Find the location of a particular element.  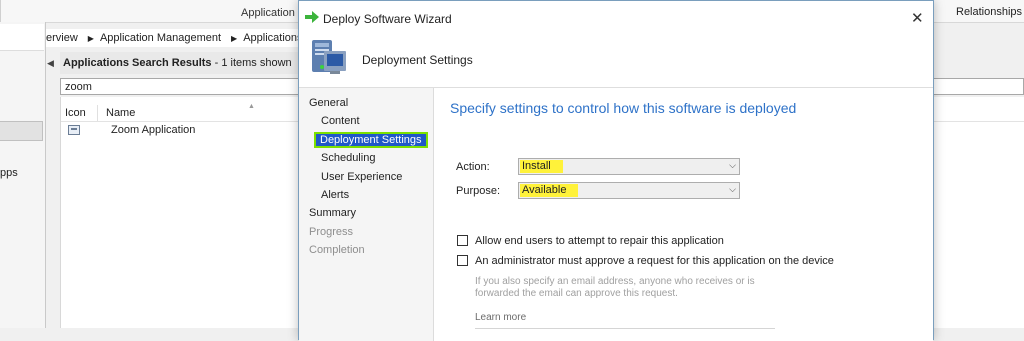

step-general: General is located at coordinates (328, 103).